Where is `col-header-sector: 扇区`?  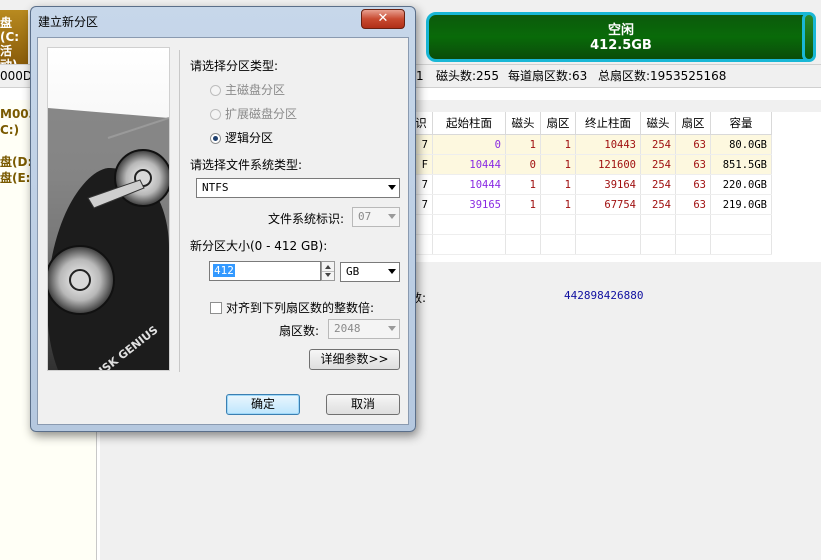 col-header-sector: 扇区 is located at coordinates (558, 123).